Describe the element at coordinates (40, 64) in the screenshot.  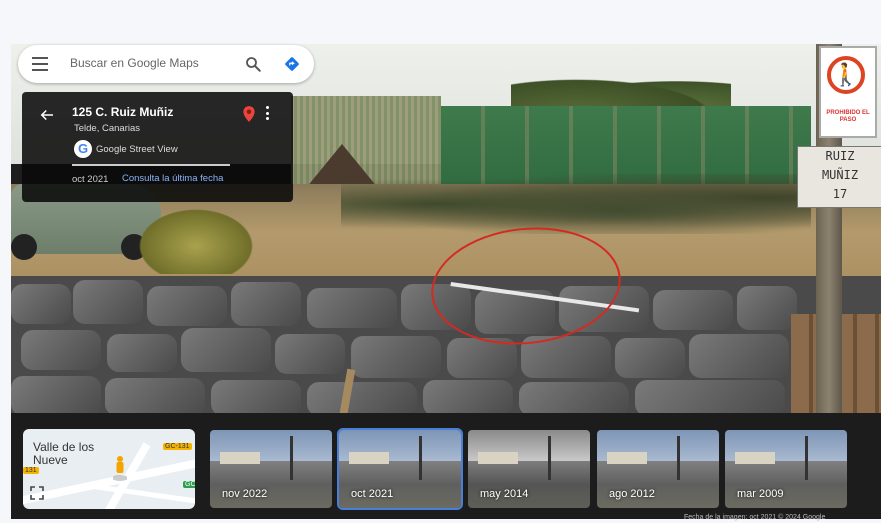
I see `hamburger-menu-icon` at that location.